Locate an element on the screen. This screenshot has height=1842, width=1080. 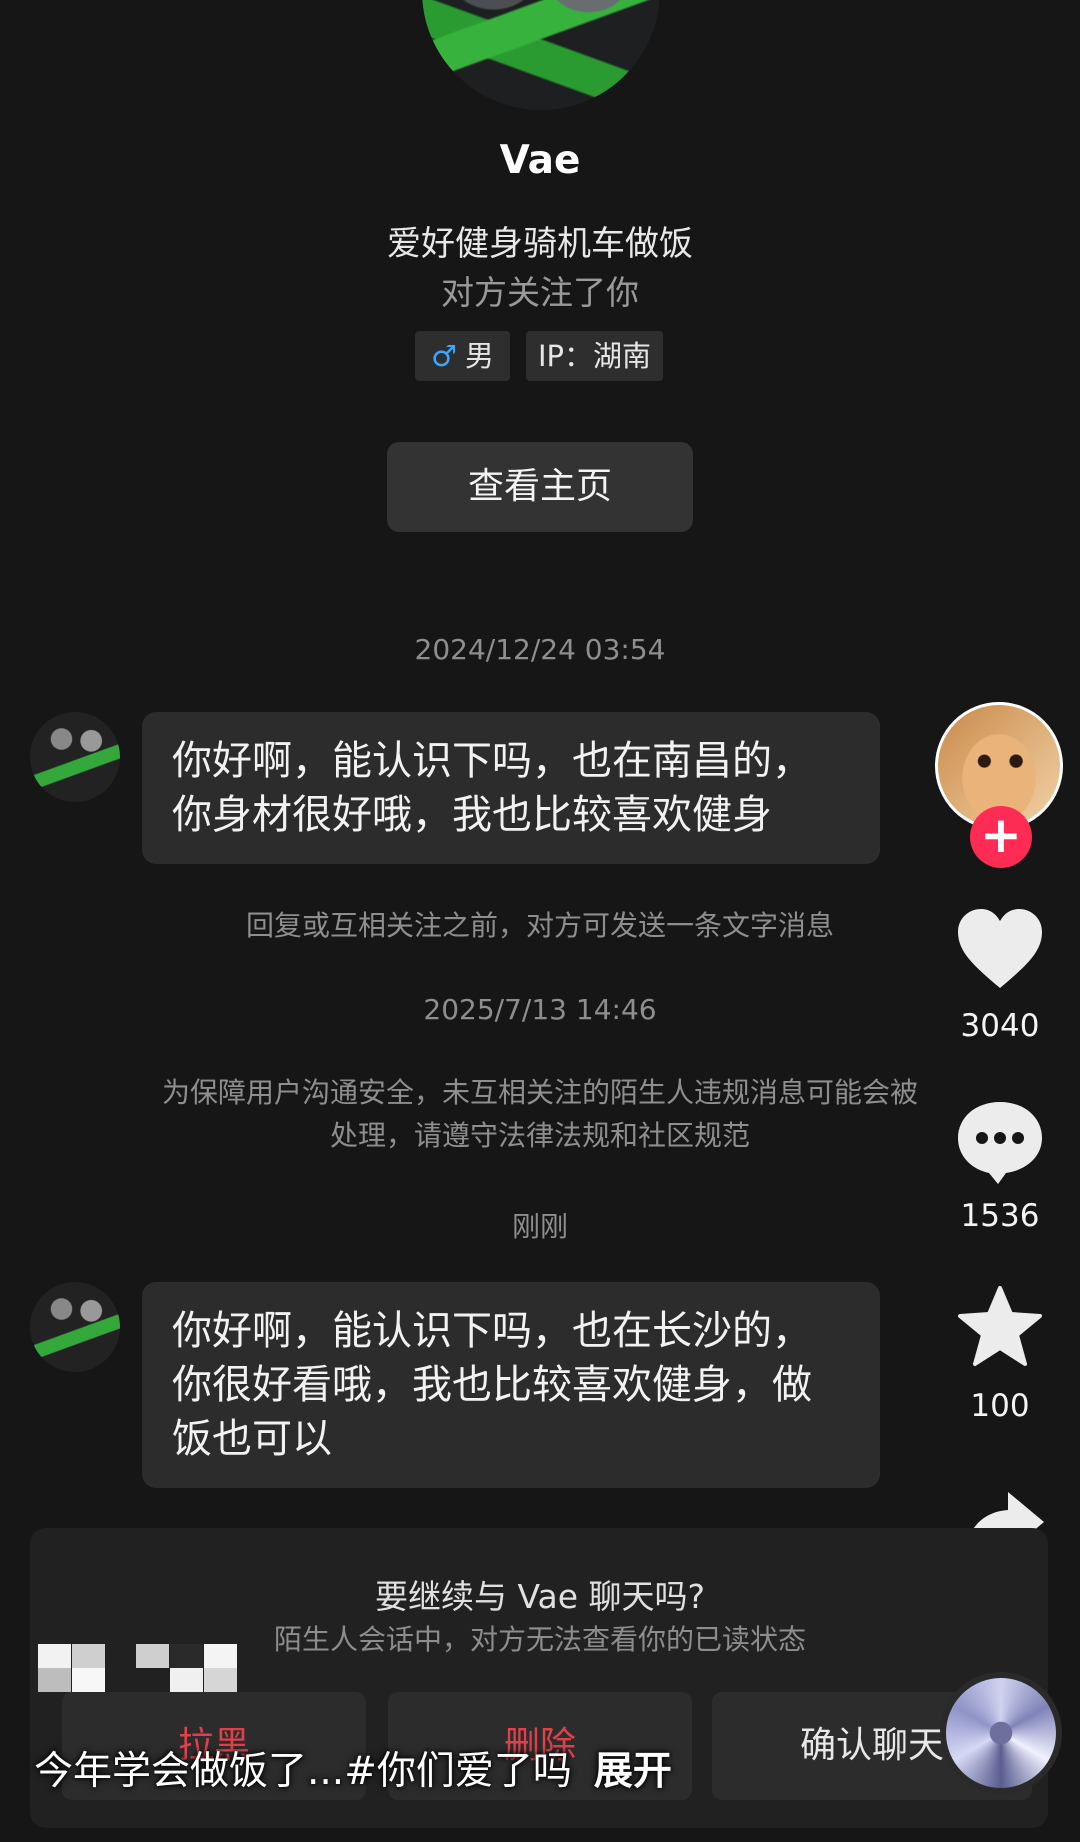
timestamp: 刚刚 is located at coordinates (539, 1226).